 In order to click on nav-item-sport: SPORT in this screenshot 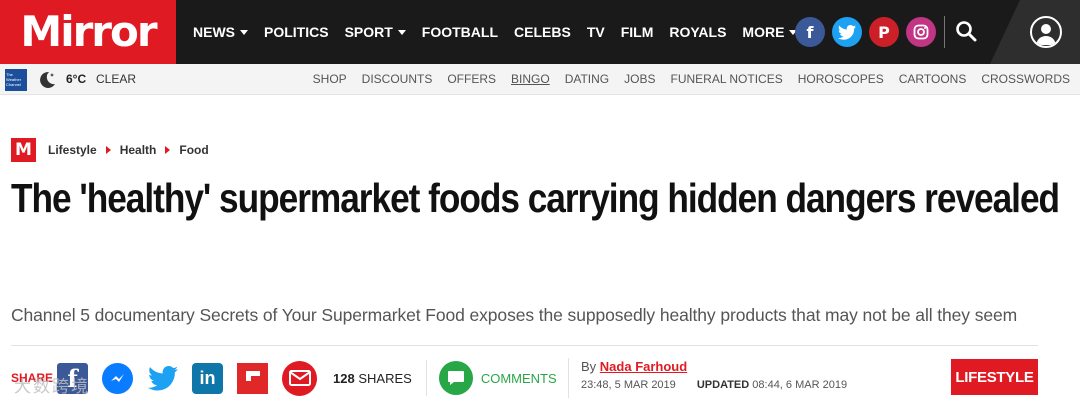, I will do `click(375, 32)`.